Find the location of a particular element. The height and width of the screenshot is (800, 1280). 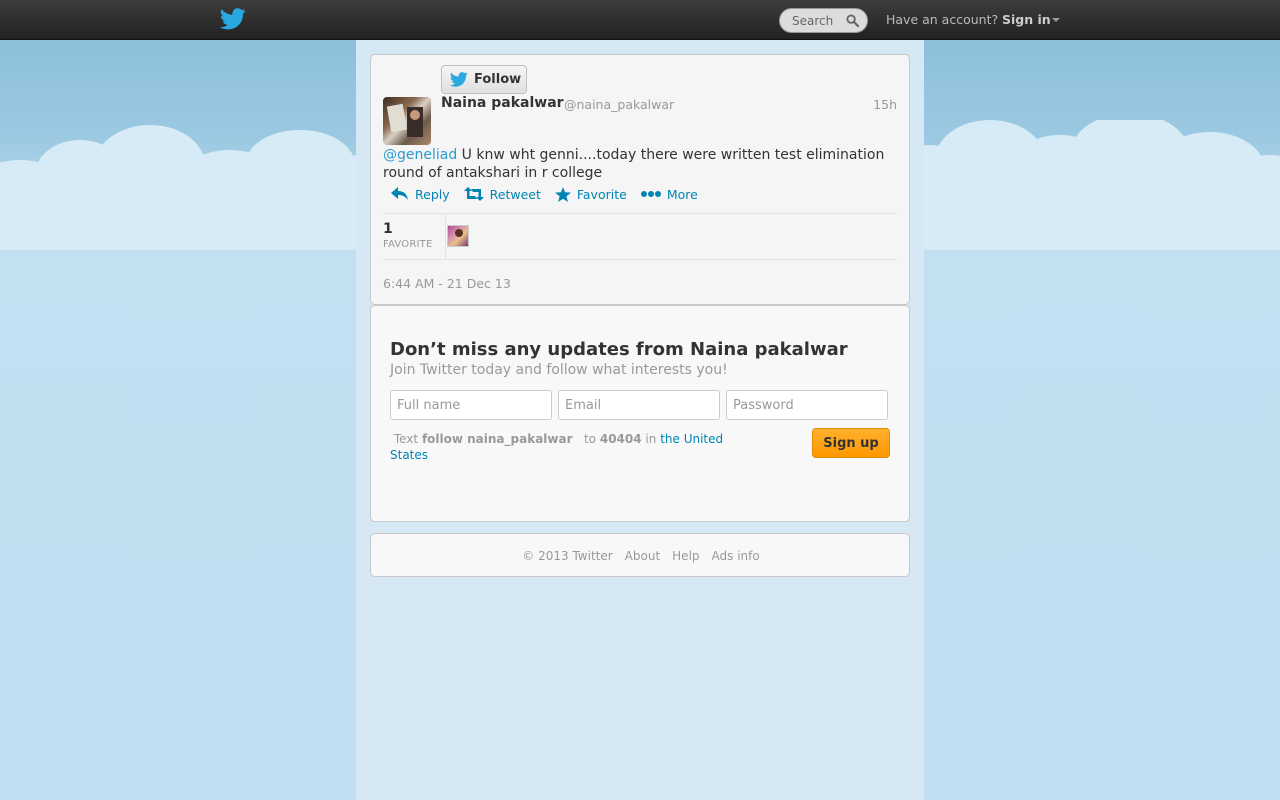

search-input is located at coordinates (823, 20).